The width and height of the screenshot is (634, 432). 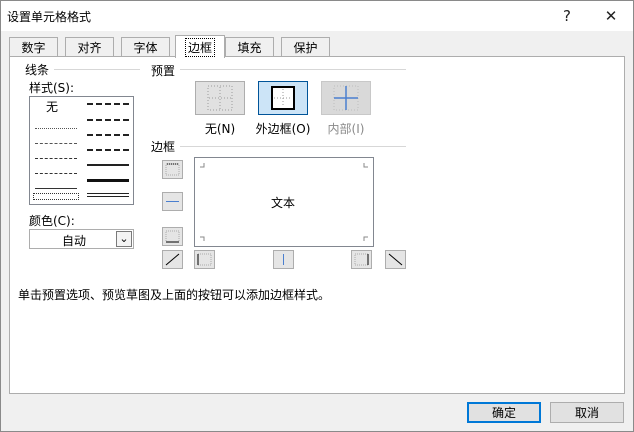 I want to click on preset-outline-button, so click(x=283, y=98).